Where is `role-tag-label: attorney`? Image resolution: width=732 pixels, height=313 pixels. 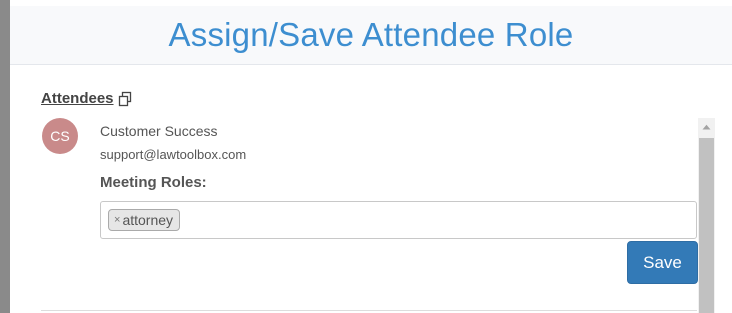 role-tag-label: attorney is located at coordinates (148, 220).